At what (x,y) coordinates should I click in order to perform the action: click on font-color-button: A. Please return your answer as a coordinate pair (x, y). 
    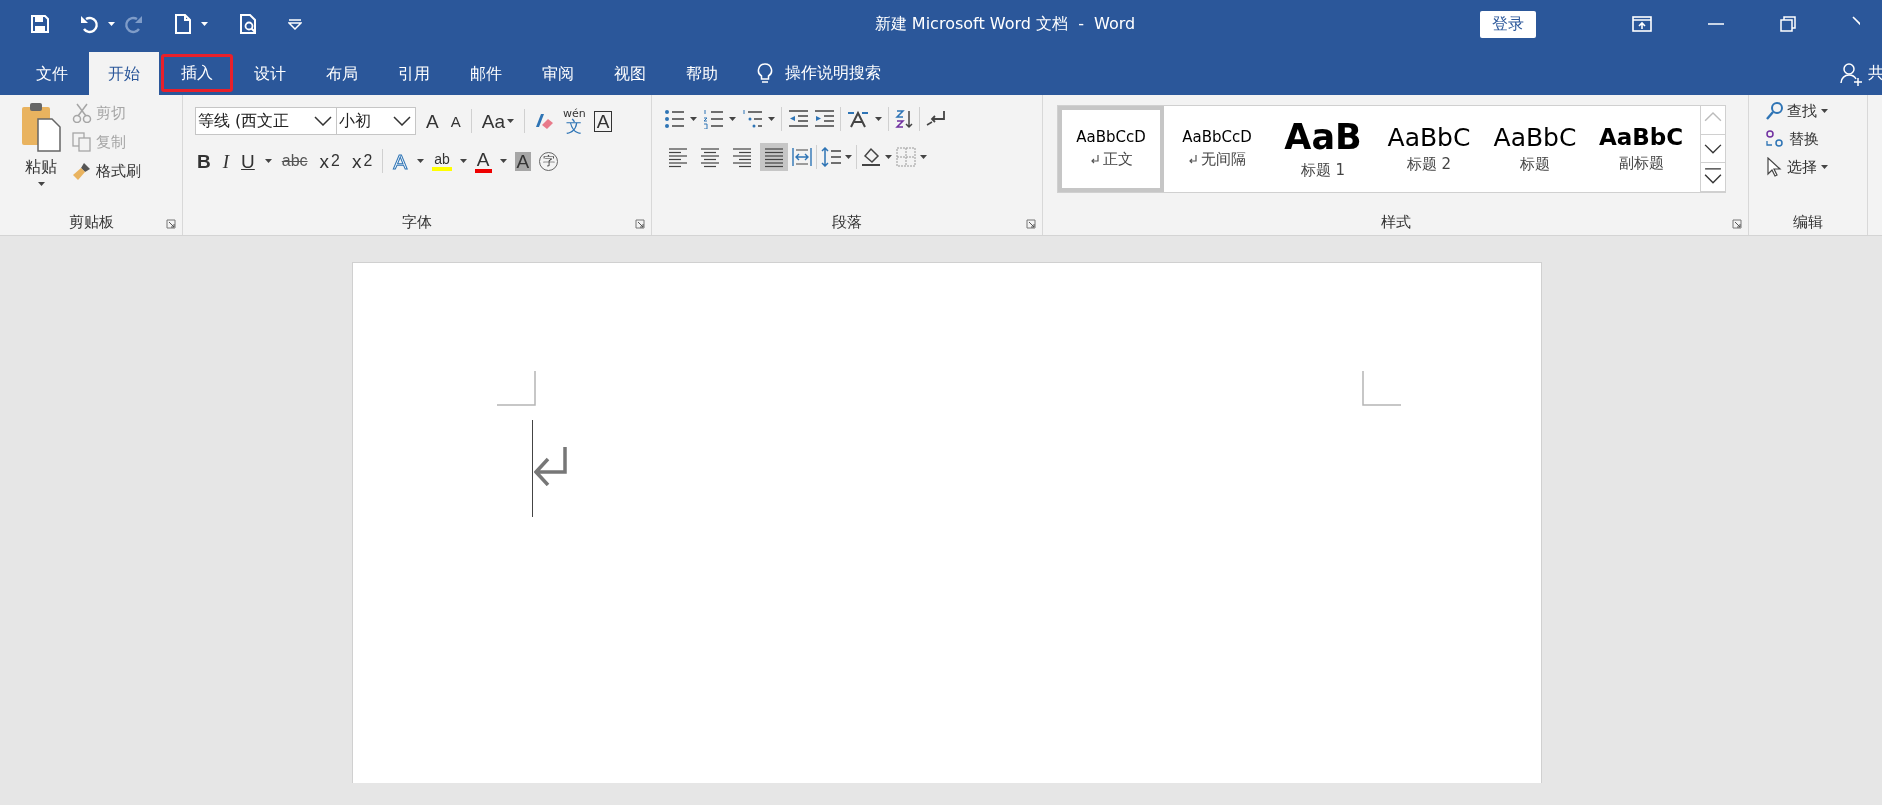
    Looking at the image, I should click on (483, 161).